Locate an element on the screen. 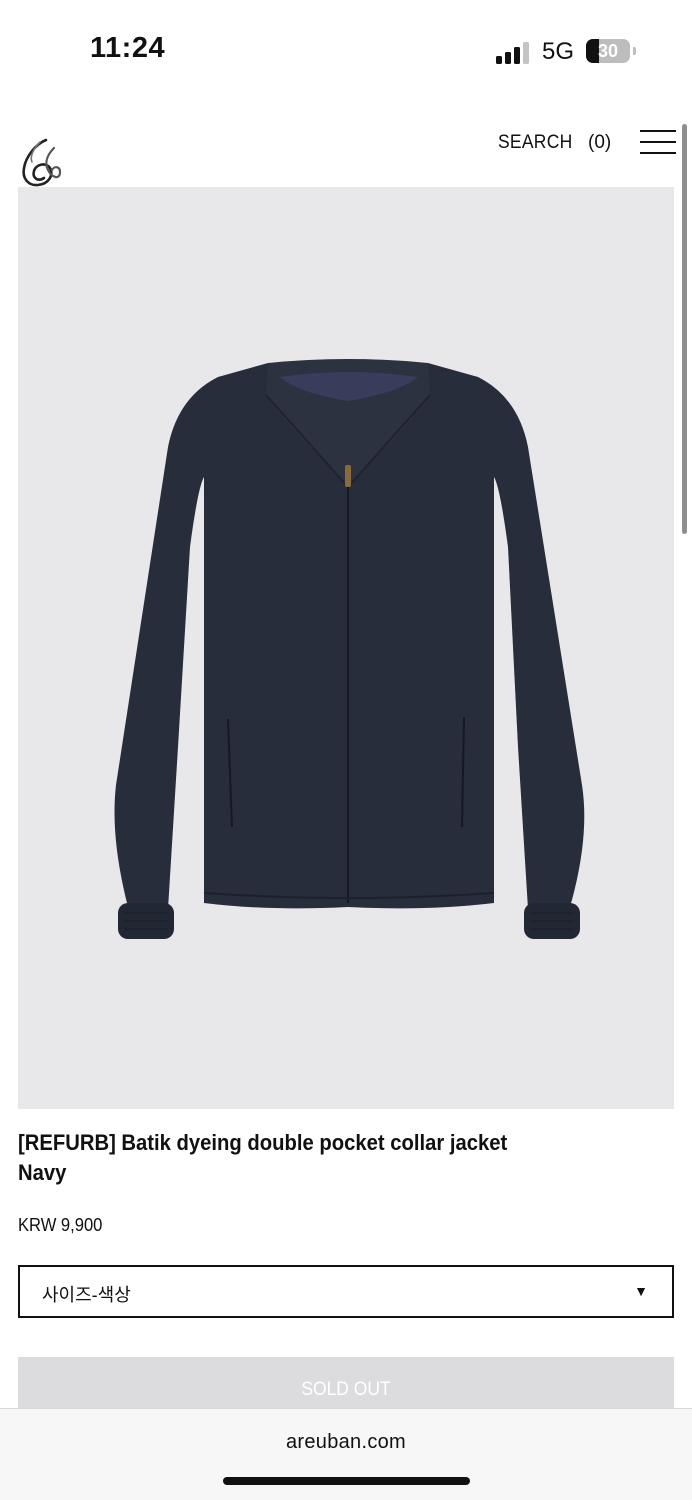  battery-icon: 30 is located at coordinates (608, 51).